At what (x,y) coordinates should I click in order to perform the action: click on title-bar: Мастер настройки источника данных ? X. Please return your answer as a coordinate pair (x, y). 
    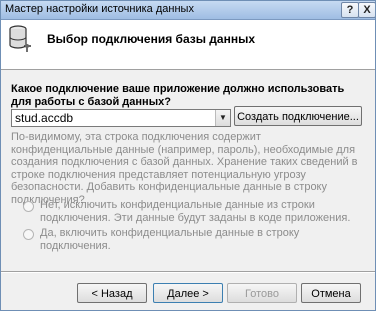
    Looking at the image, I should click on (188, 10).